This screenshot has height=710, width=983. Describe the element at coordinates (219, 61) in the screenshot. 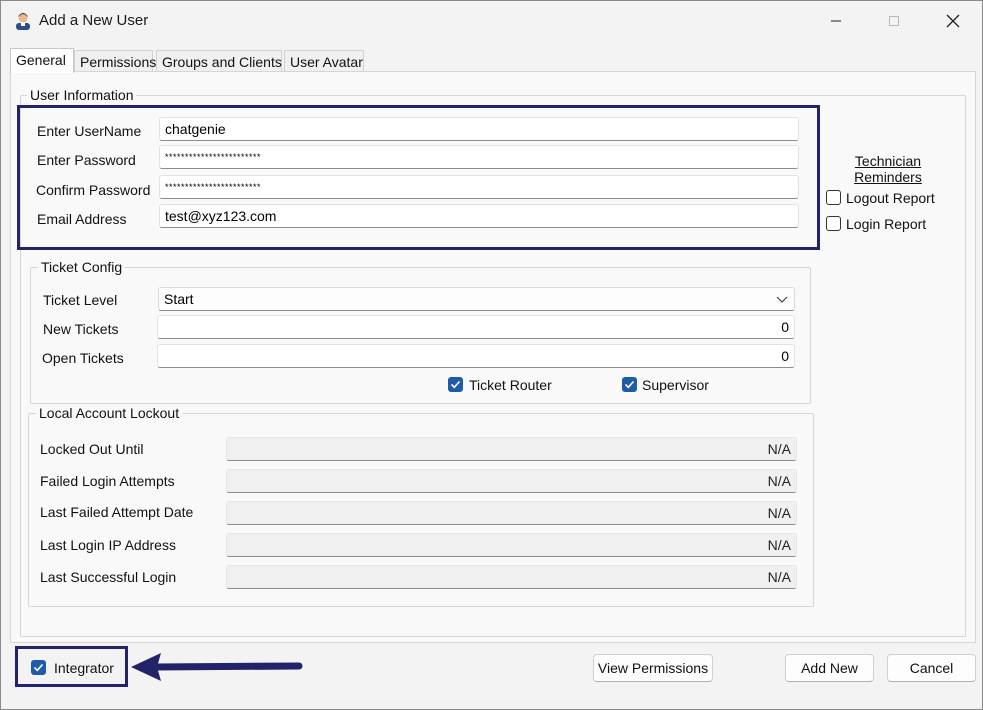

I see `tab-groups-and-clients: Groups and Clients` at that location.